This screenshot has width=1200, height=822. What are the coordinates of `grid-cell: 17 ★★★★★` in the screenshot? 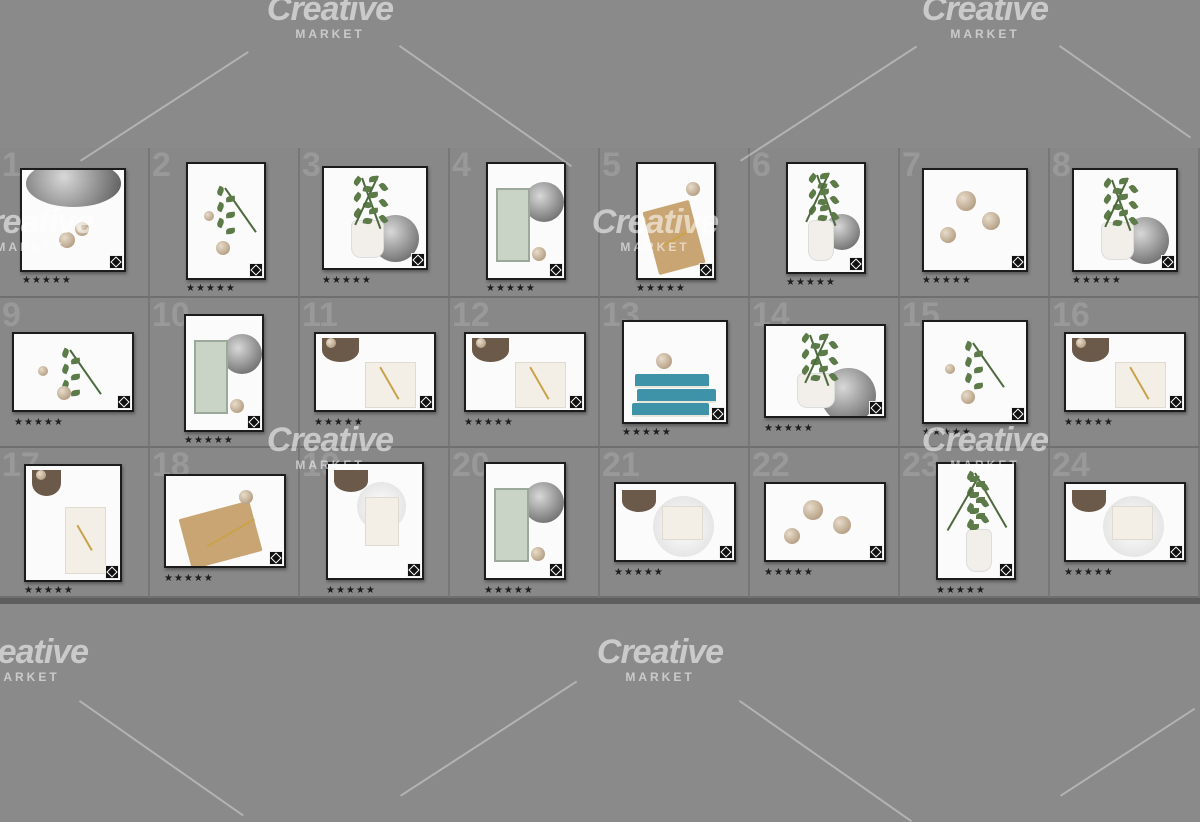 It's located at (75, 523).